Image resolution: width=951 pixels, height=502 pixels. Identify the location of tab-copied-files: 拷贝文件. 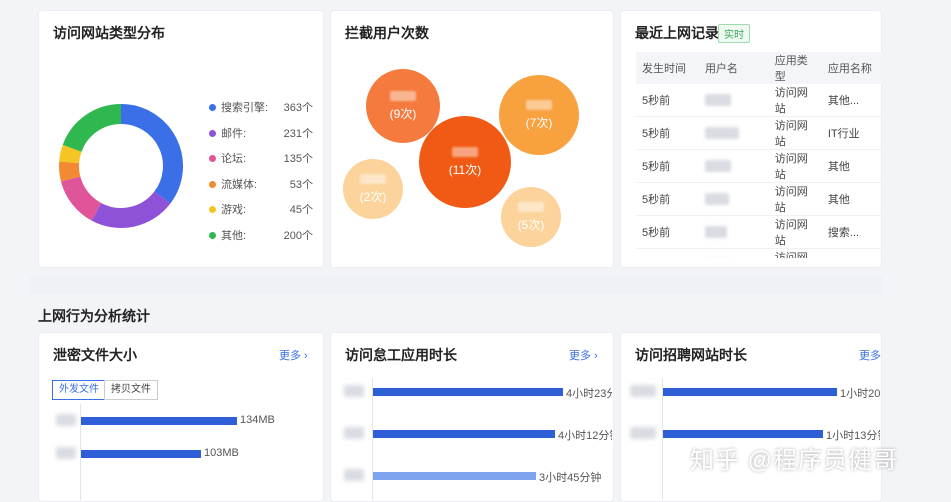
(131, 390).